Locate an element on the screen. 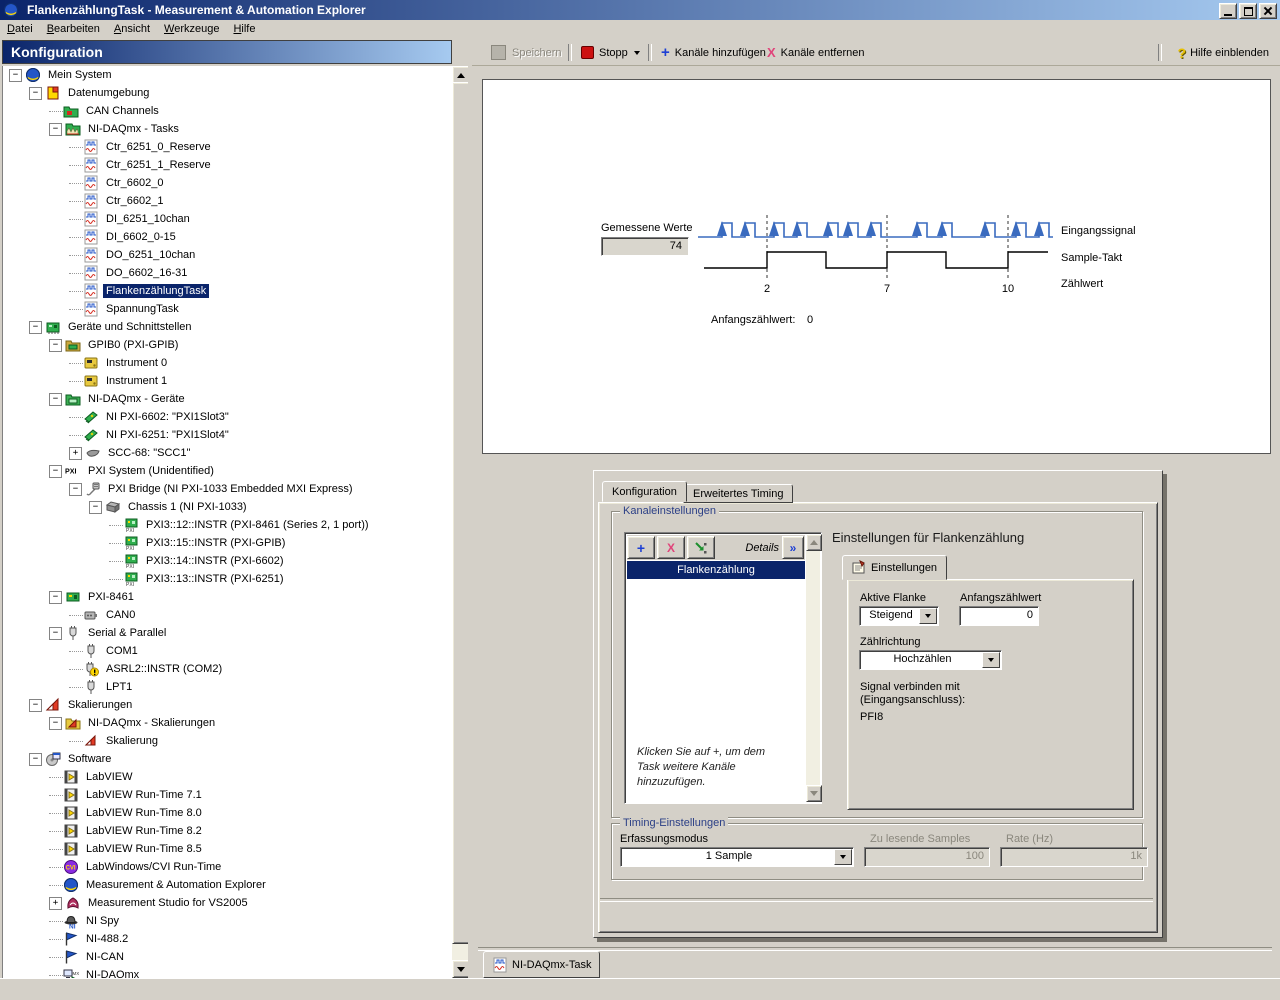 The width and height of the screenshot is (1280, 1000). save-button: Speichern is located at coordinates (526, 52).